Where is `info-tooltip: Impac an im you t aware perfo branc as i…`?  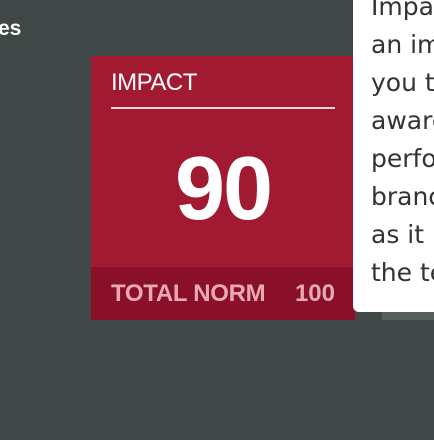
info-tooltip: Impac an im you t aware perfo branc as i… is located at coordinates (393, 156).